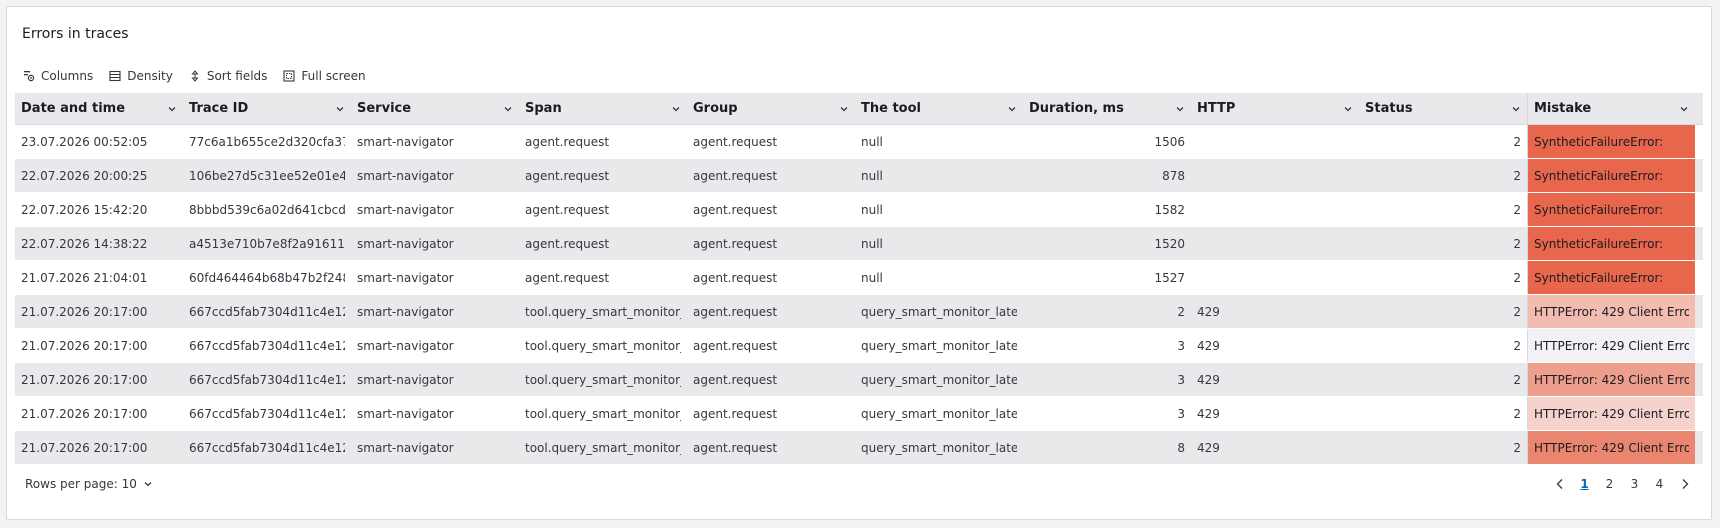 The height and width of the screenshot is (528, 1720). I want to click on cell-tool-text: query_smart_monitor_latest, so click(939, 311).